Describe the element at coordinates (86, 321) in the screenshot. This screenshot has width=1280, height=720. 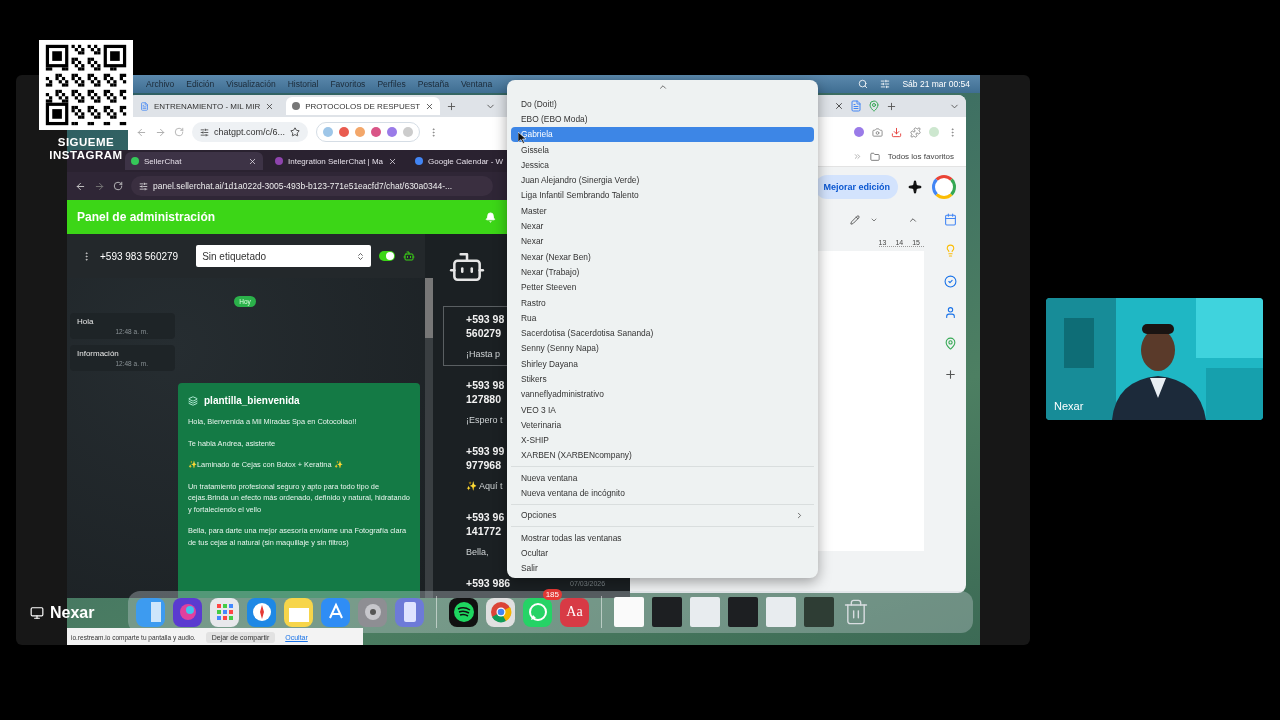
I see `message-text: Hola` at that location.